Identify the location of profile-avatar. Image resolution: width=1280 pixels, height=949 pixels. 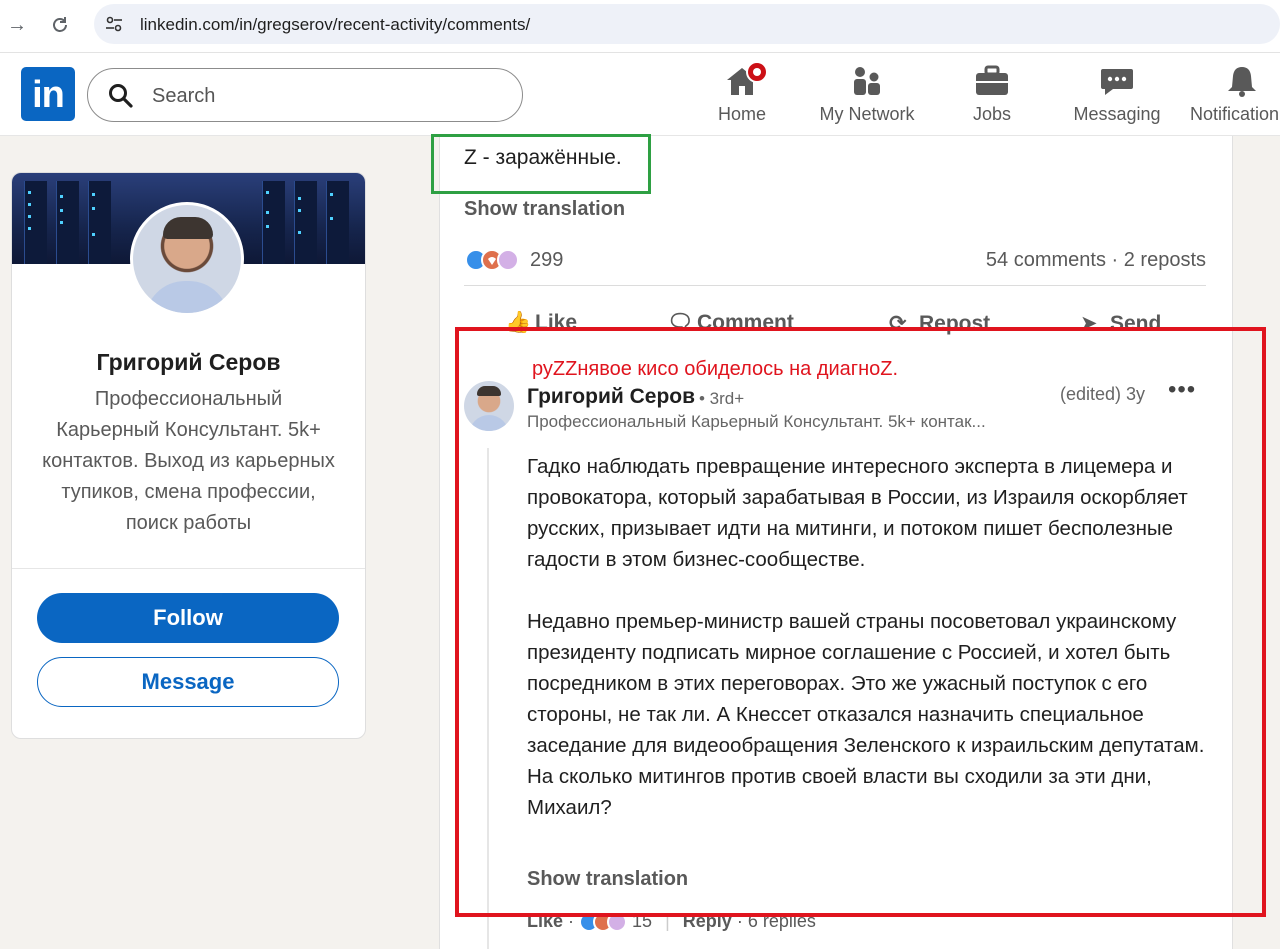
(187, 259).